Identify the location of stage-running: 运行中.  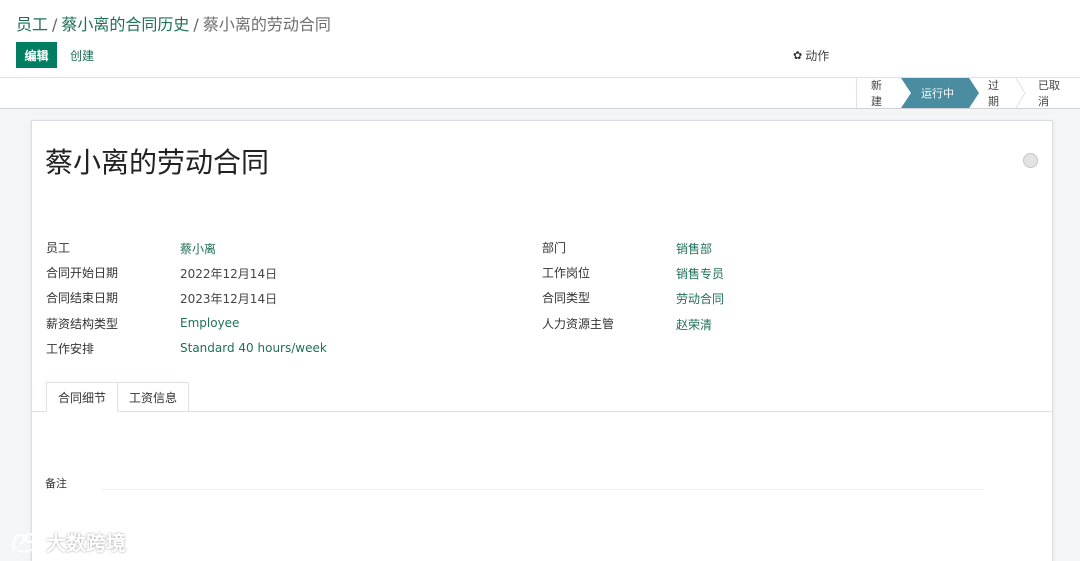
(940, 93).